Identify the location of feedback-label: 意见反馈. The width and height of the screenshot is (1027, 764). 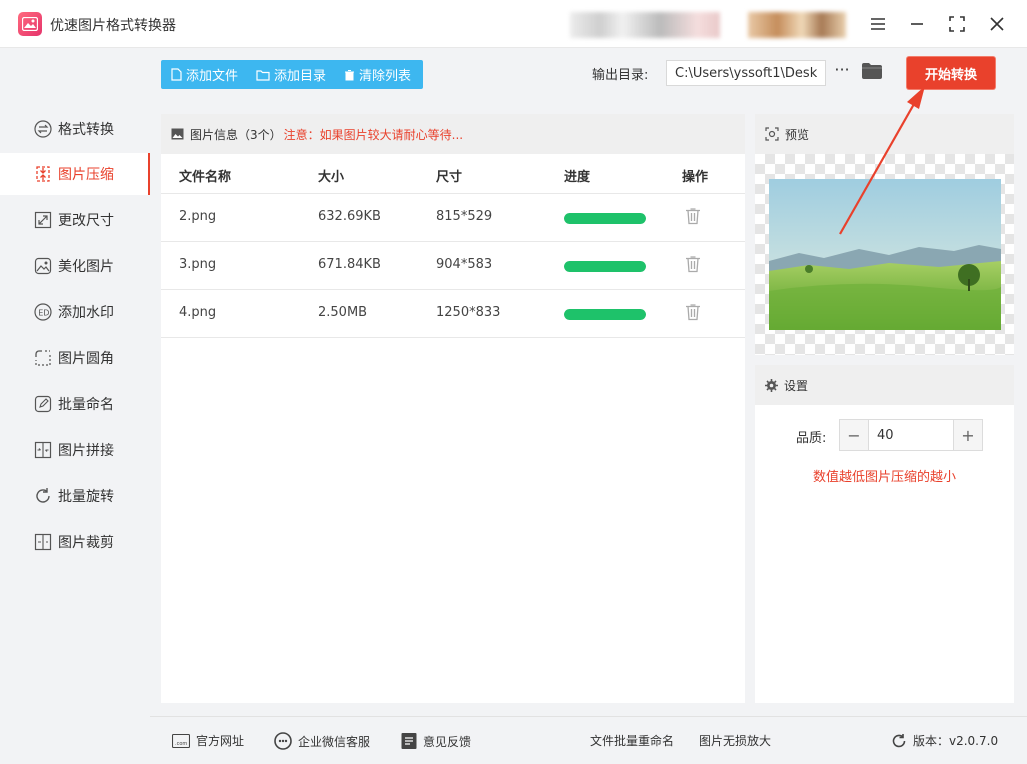
(447, 741).